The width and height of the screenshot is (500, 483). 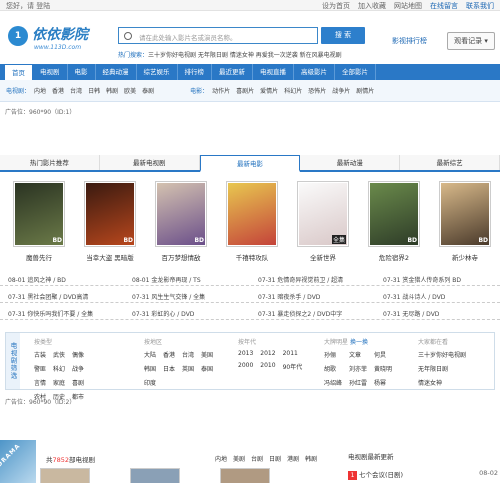 What do you see at coordinates (150, 354) in the screenshot?
I see `filter-option: 大陆` at bounding box center [150, 354].